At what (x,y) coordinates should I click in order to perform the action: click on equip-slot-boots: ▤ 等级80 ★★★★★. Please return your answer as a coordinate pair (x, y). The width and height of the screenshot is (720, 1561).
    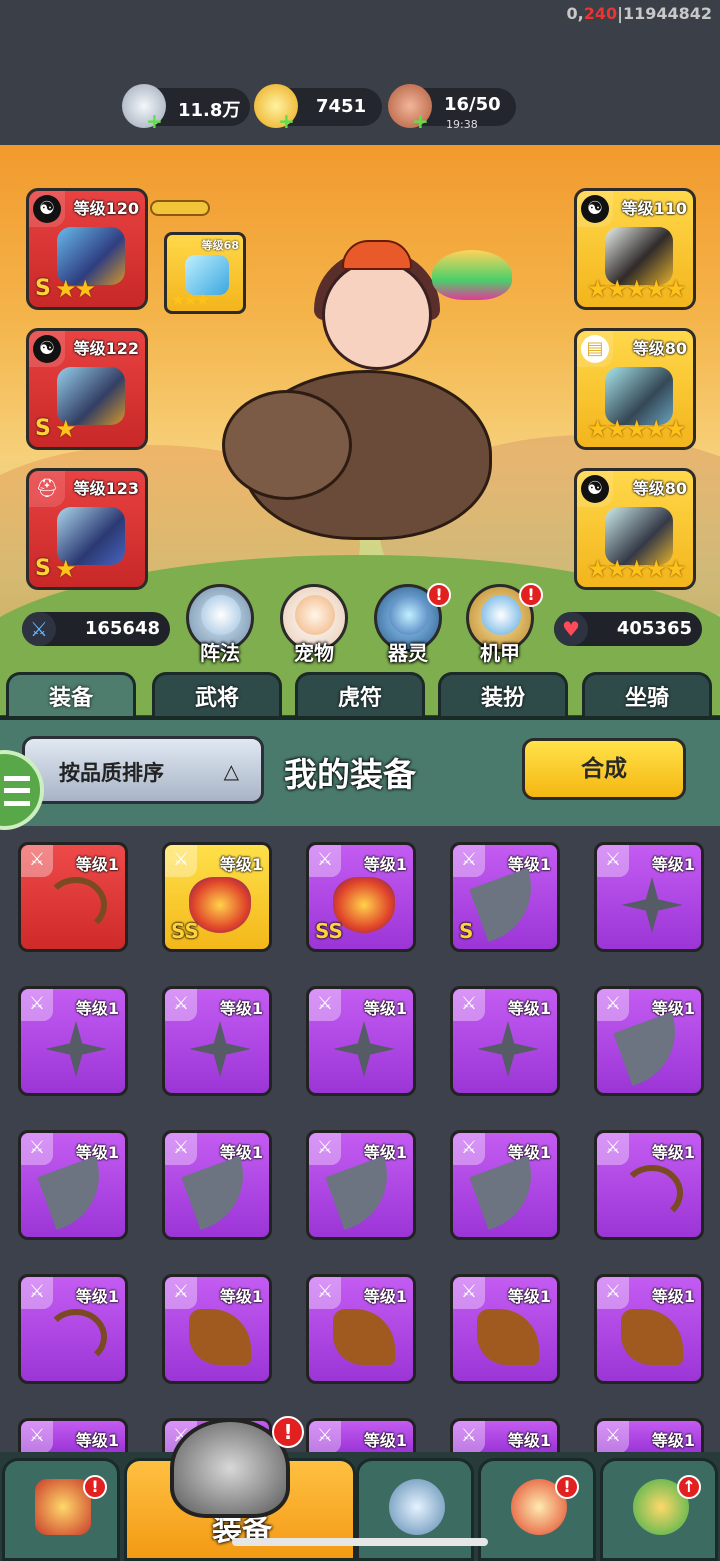
    Looking at the image, I should click on (635, 389).